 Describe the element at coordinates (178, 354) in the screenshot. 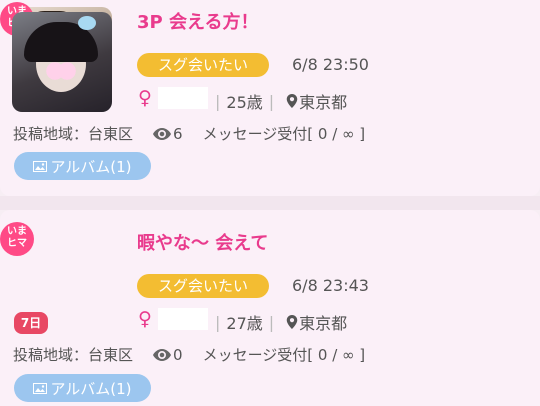

I see `view-count: 0` at that location.